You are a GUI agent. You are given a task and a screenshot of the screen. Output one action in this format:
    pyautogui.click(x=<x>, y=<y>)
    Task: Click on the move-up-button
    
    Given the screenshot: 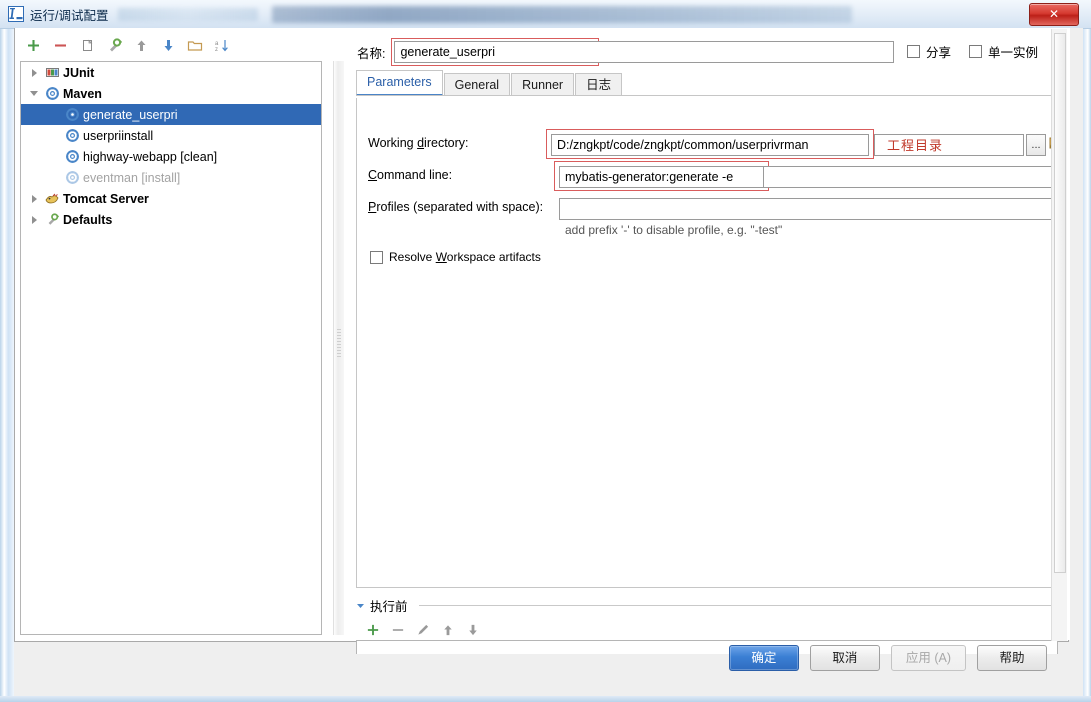 What is the action you would take?
    pyautogui.click(x=141, y=45)
    